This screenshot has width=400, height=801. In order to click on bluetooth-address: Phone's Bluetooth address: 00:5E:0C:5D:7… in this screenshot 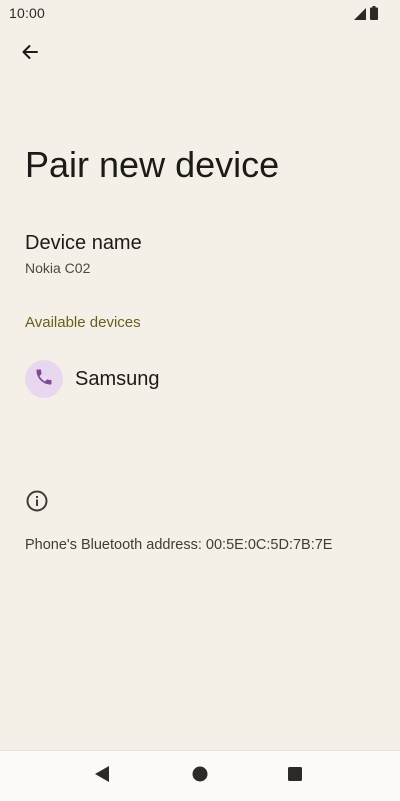, I will do `click(179, 545)`.